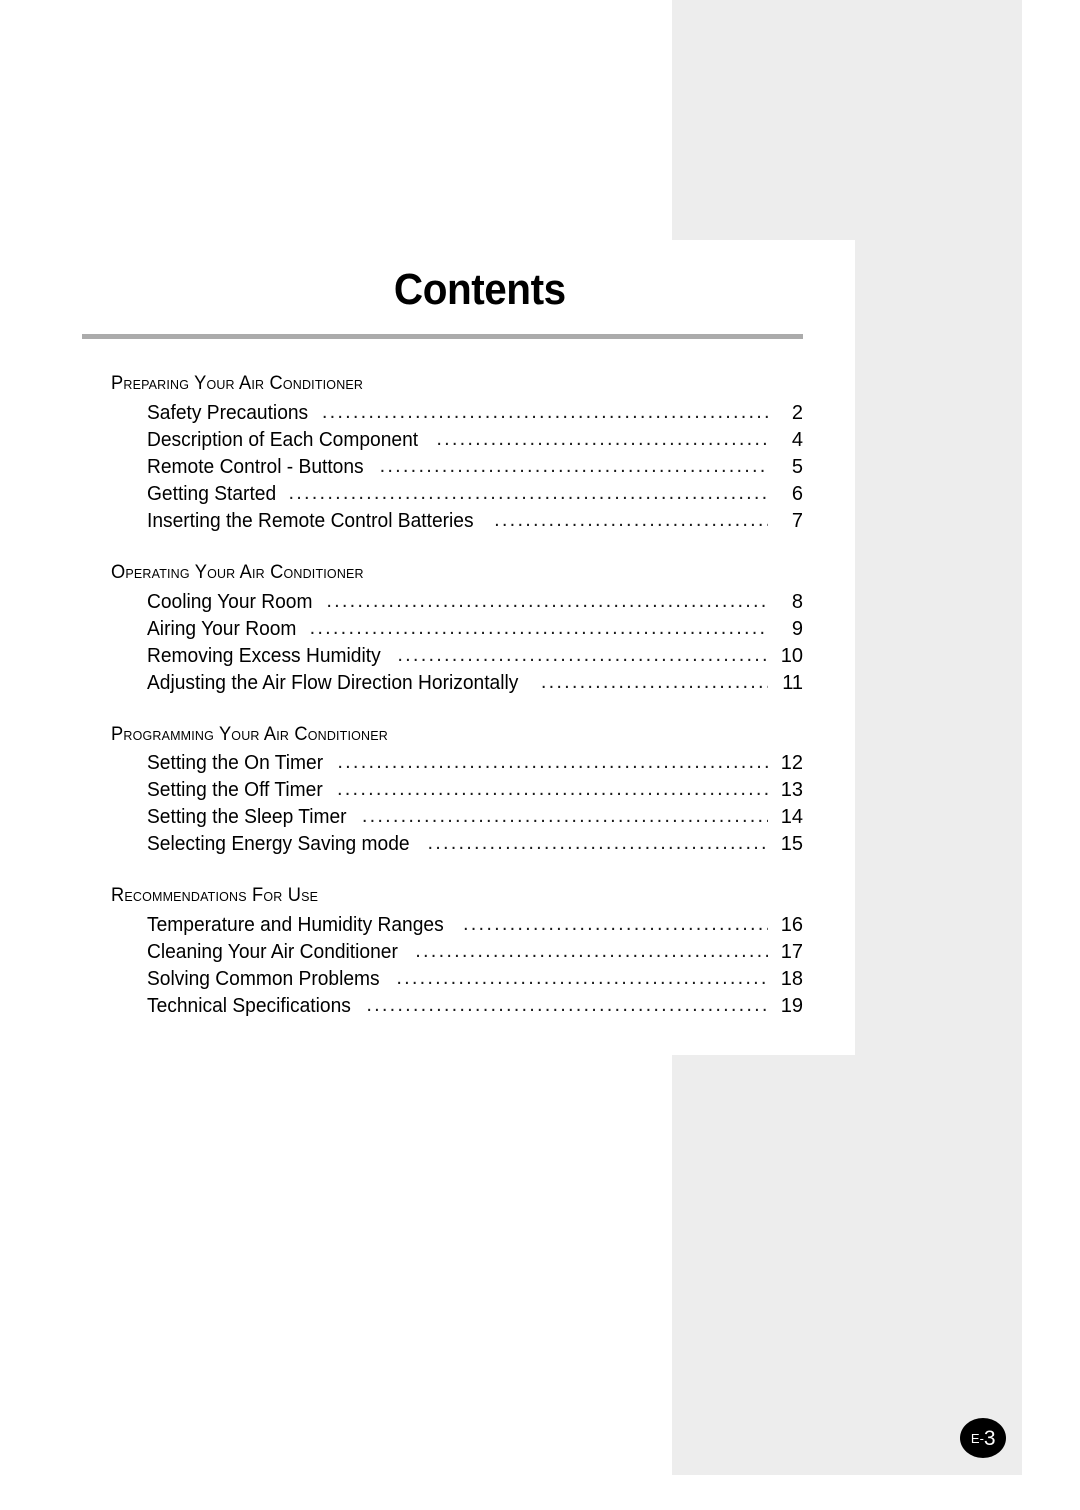 Image resolution: width=1080 pixels, height=1510 pixels. What do you see at coordinates (237, 572) in the screenshot?
I see `toc-section-title: Operating Your Air Conditioner` at bounding box center [237, 572].